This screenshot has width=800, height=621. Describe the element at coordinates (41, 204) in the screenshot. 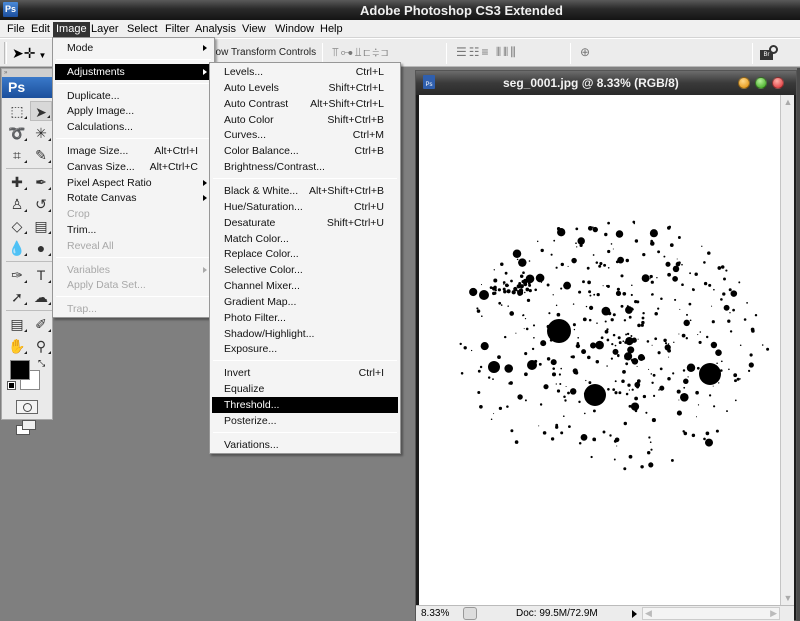

I see `history-brush-tool: ↺` at that location.